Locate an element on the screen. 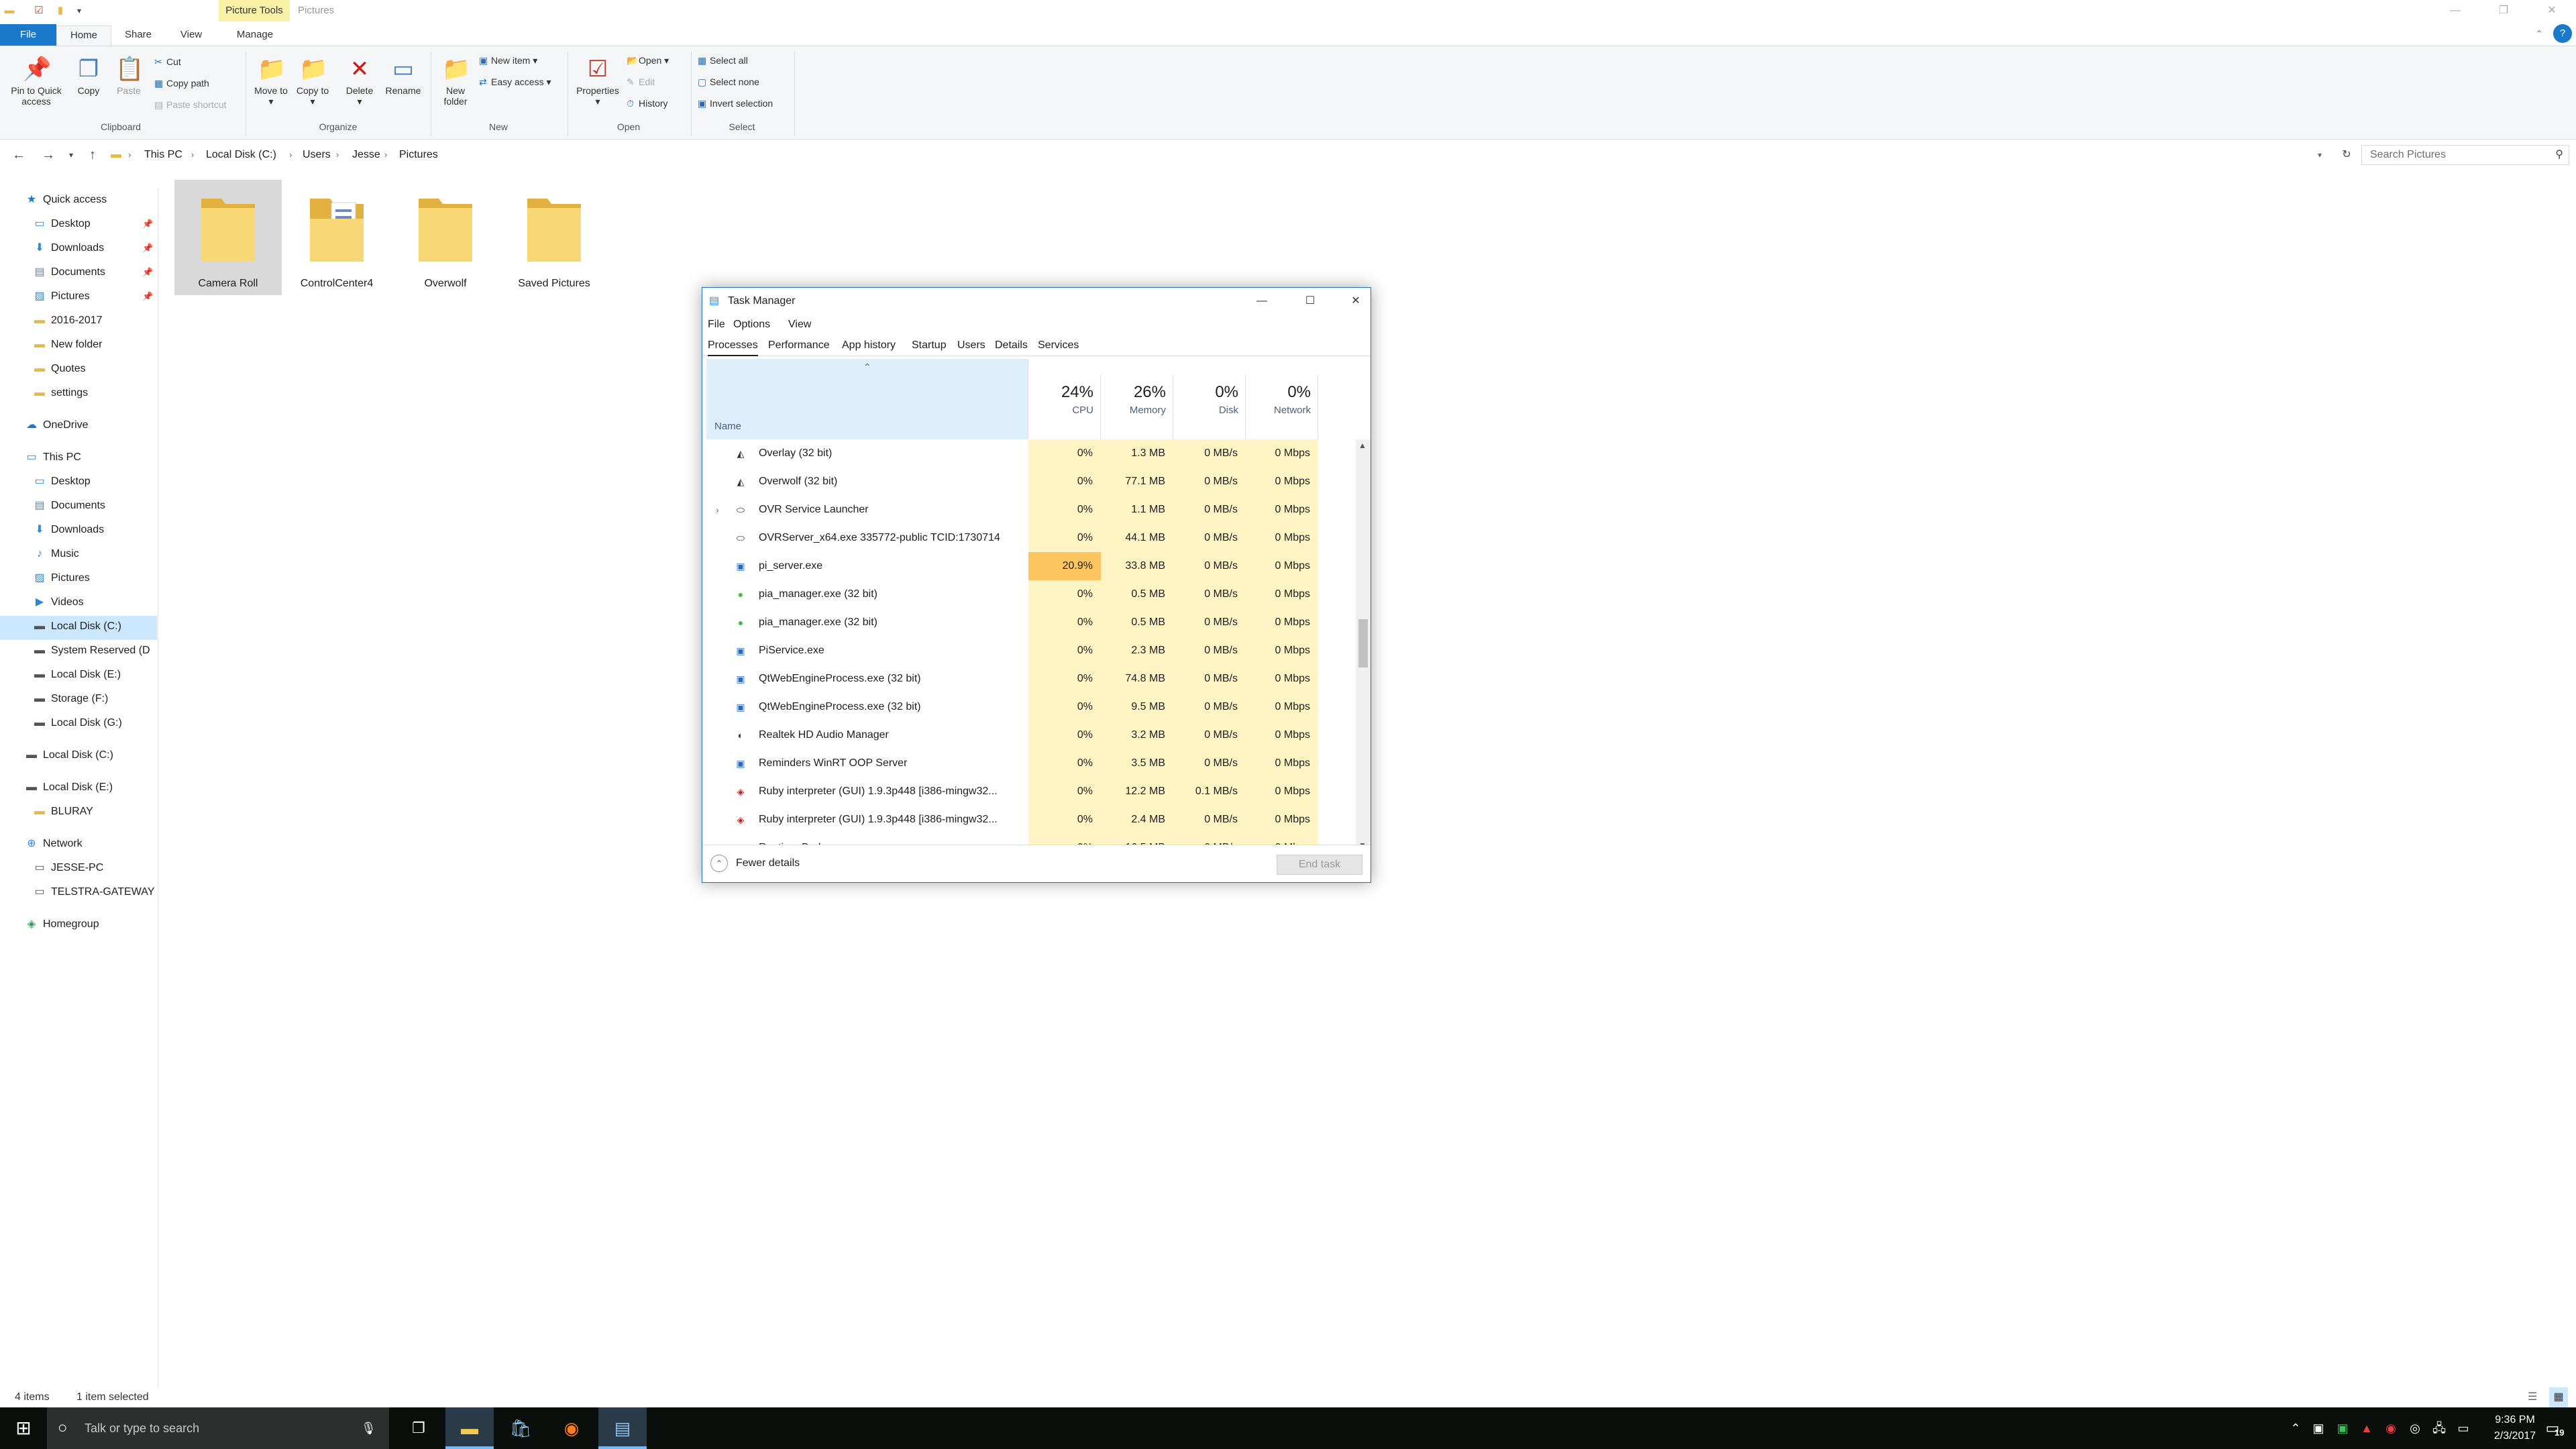 This screenshot has width=2576, height=1449. tray-app-icon: ▣ is located at coordinates (2318, 1428).